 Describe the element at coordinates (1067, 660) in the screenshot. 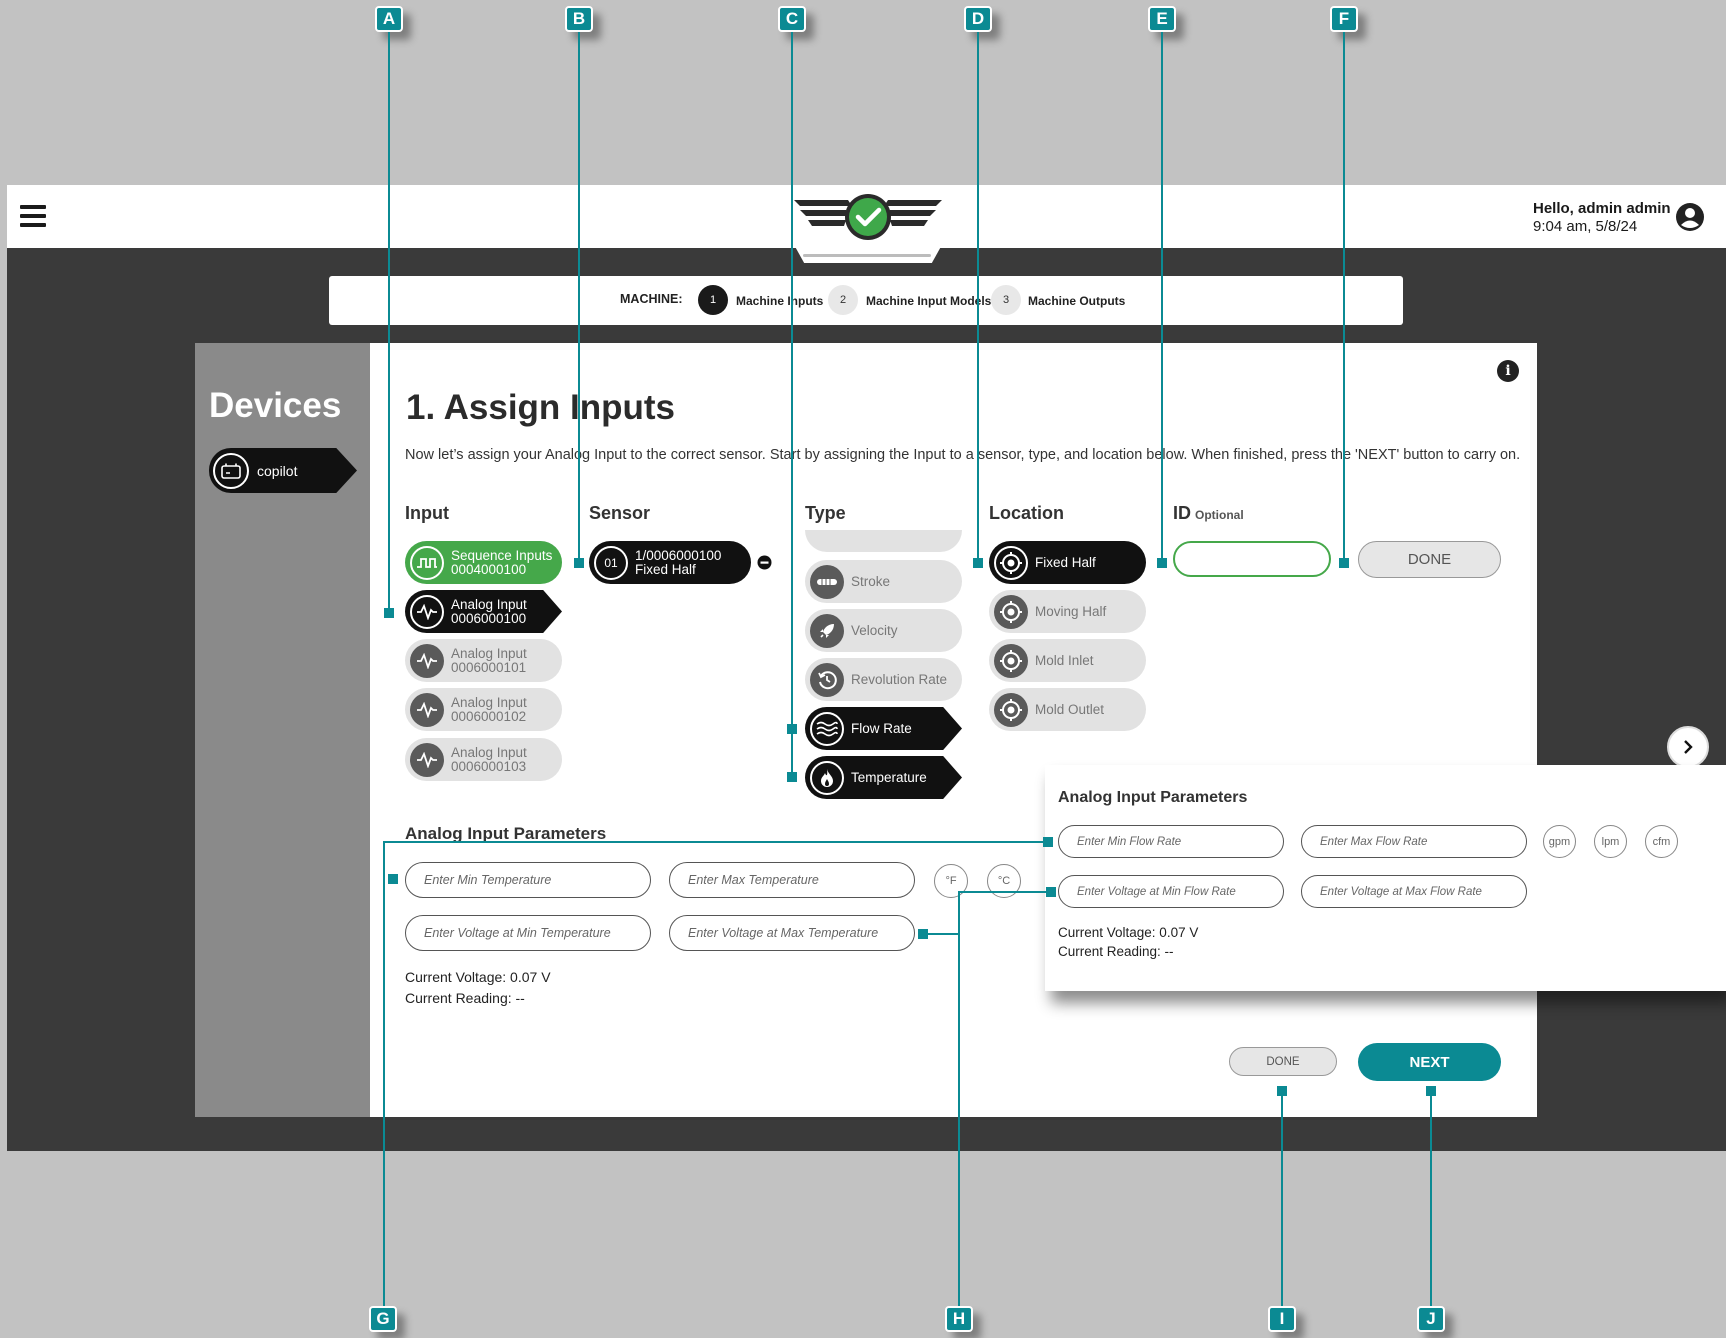

I see `location-mold-inlet: Mold Inlet` at that location.